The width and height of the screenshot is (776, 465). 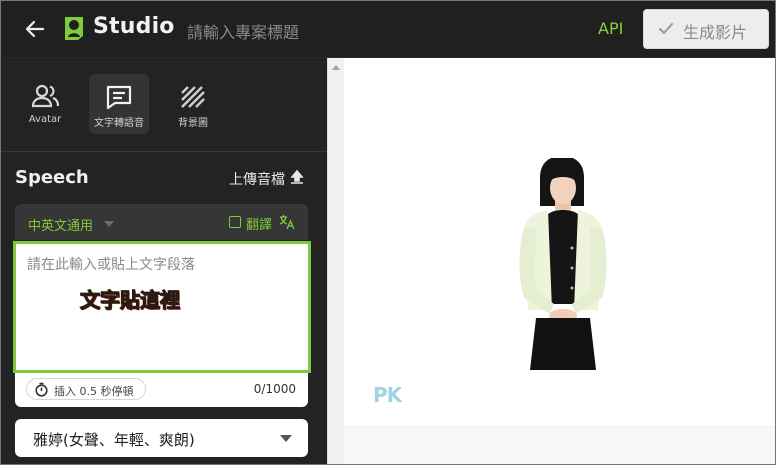 What do you see at coordinates (45, 96) in the screenshot?
I see `people-icon` at bounding box center [45, 96].